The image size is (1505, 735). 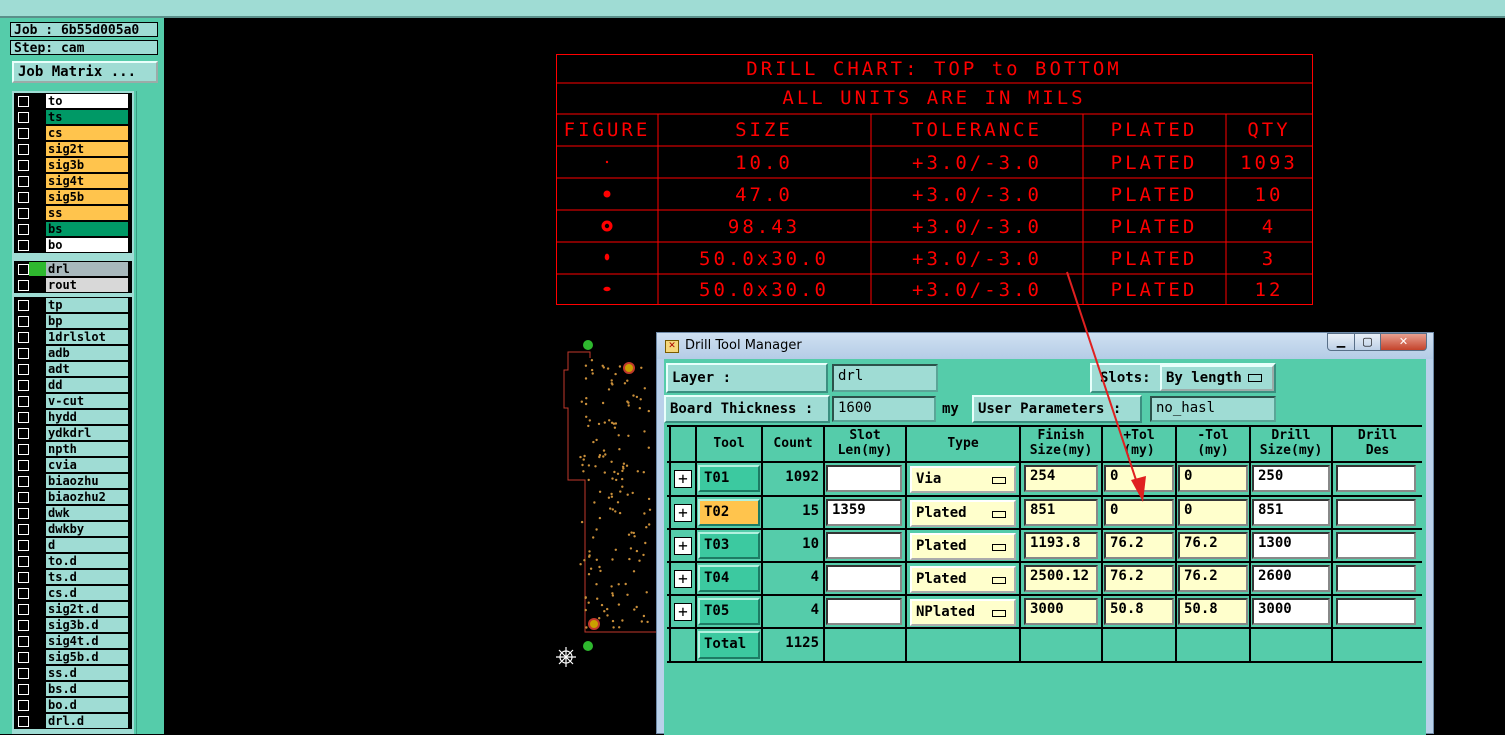 I want to click on layer-name: ts, so click(x=87, y=117).